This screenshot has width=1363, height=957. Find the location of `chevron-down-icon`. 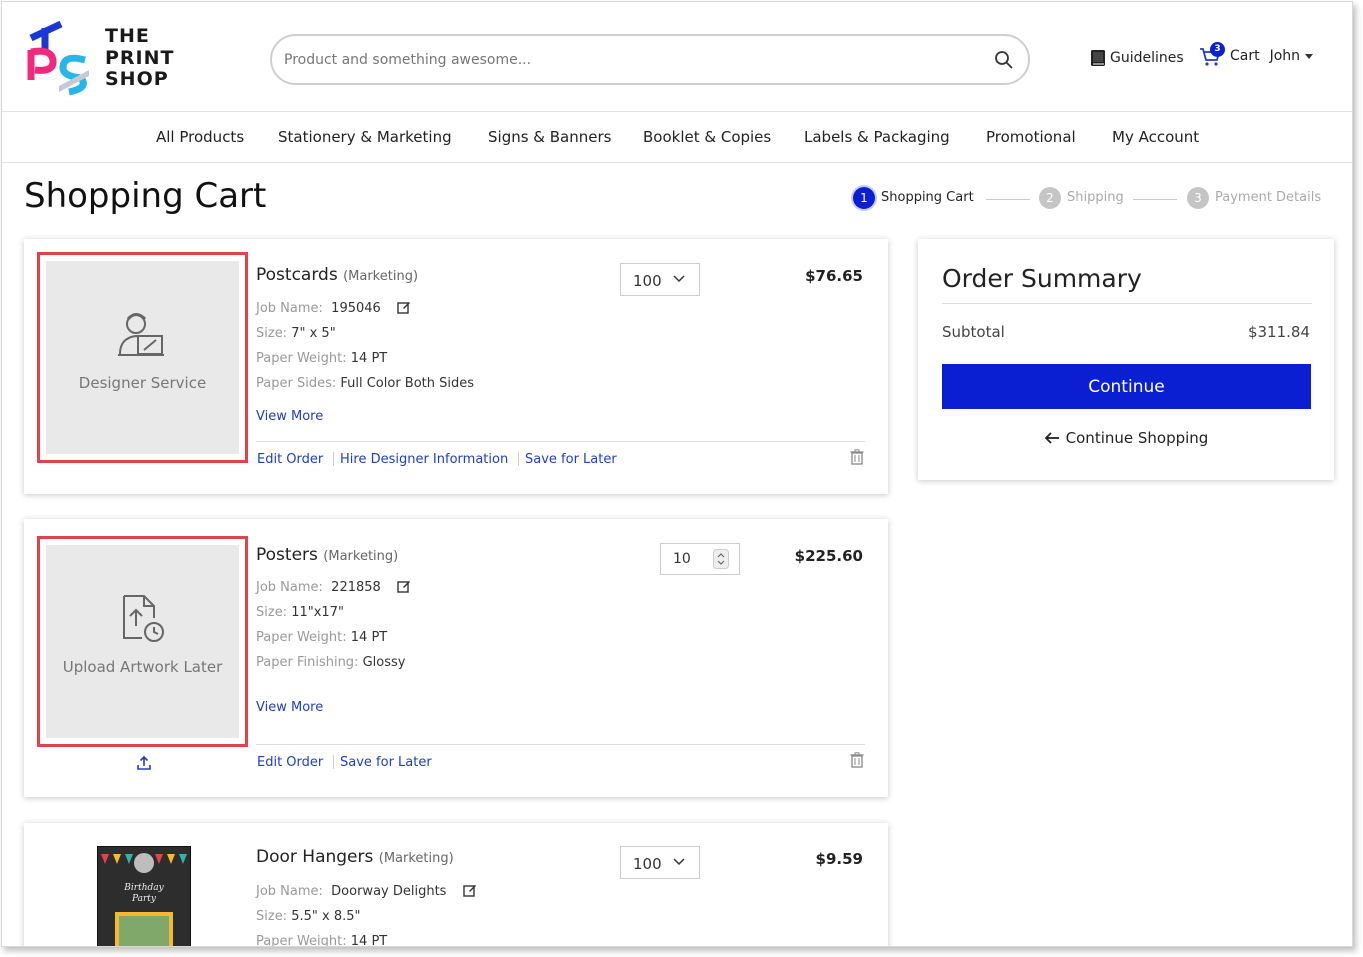

chevron-down-icon is located at coordinates (1309, 56).